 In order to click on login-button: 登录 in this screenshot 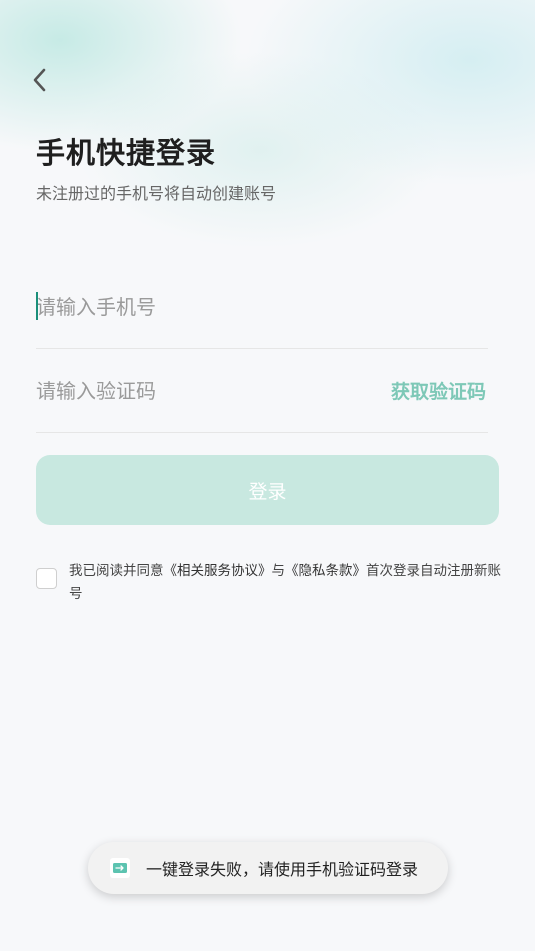, I will do `click(267, 490)`.